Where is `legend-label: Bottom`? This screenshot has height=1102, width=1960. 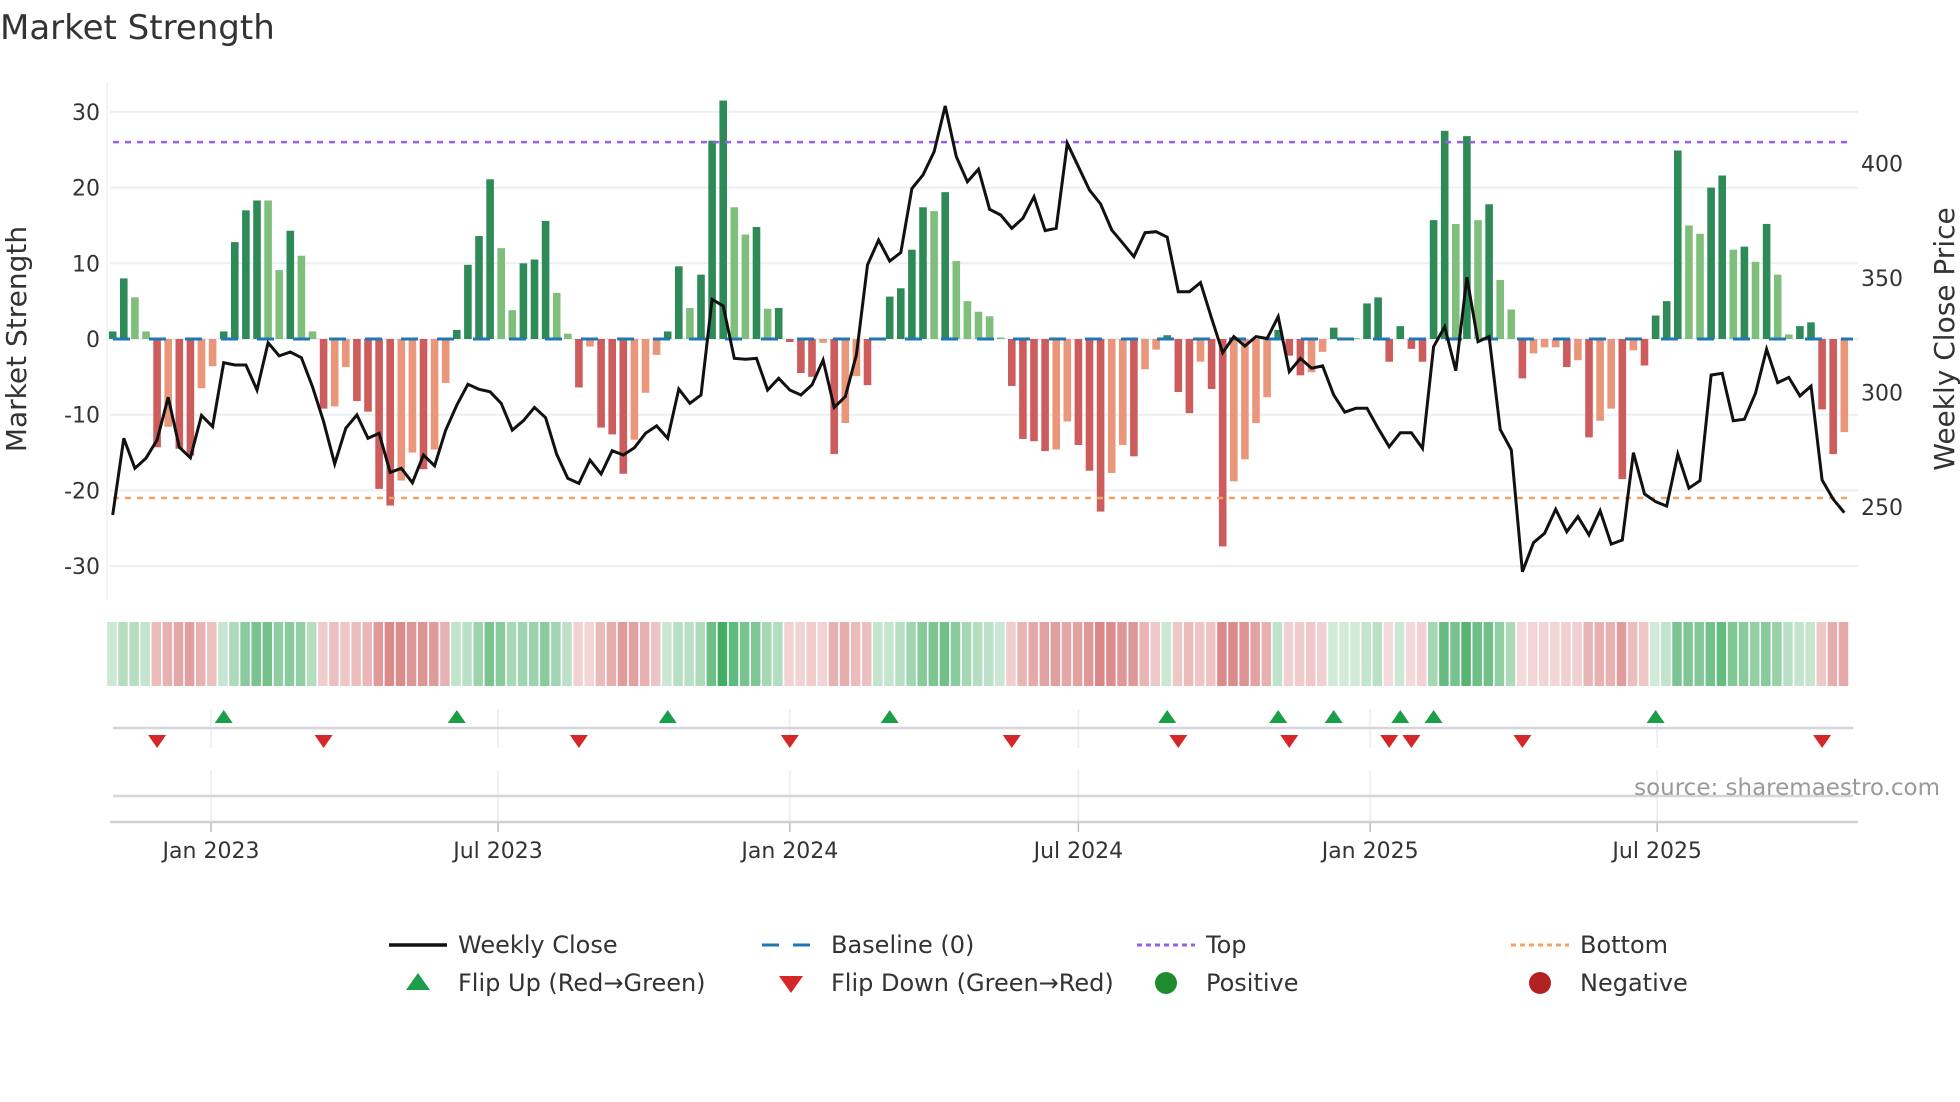
legend-label: Bottom is located at coordinates (1624, 945).